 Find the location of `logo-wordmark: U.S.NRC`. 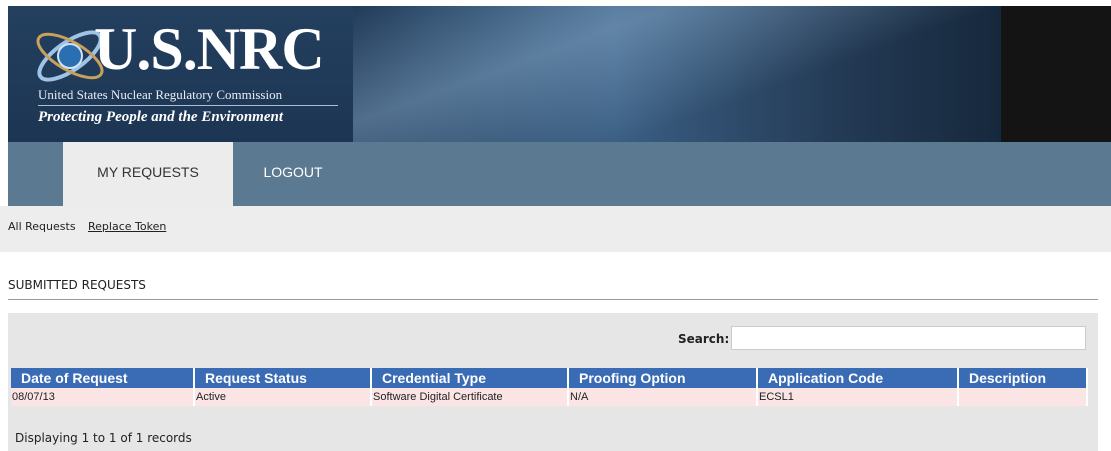

logo-wordmark: U.S.NRC is located at coordinates (209, 49).